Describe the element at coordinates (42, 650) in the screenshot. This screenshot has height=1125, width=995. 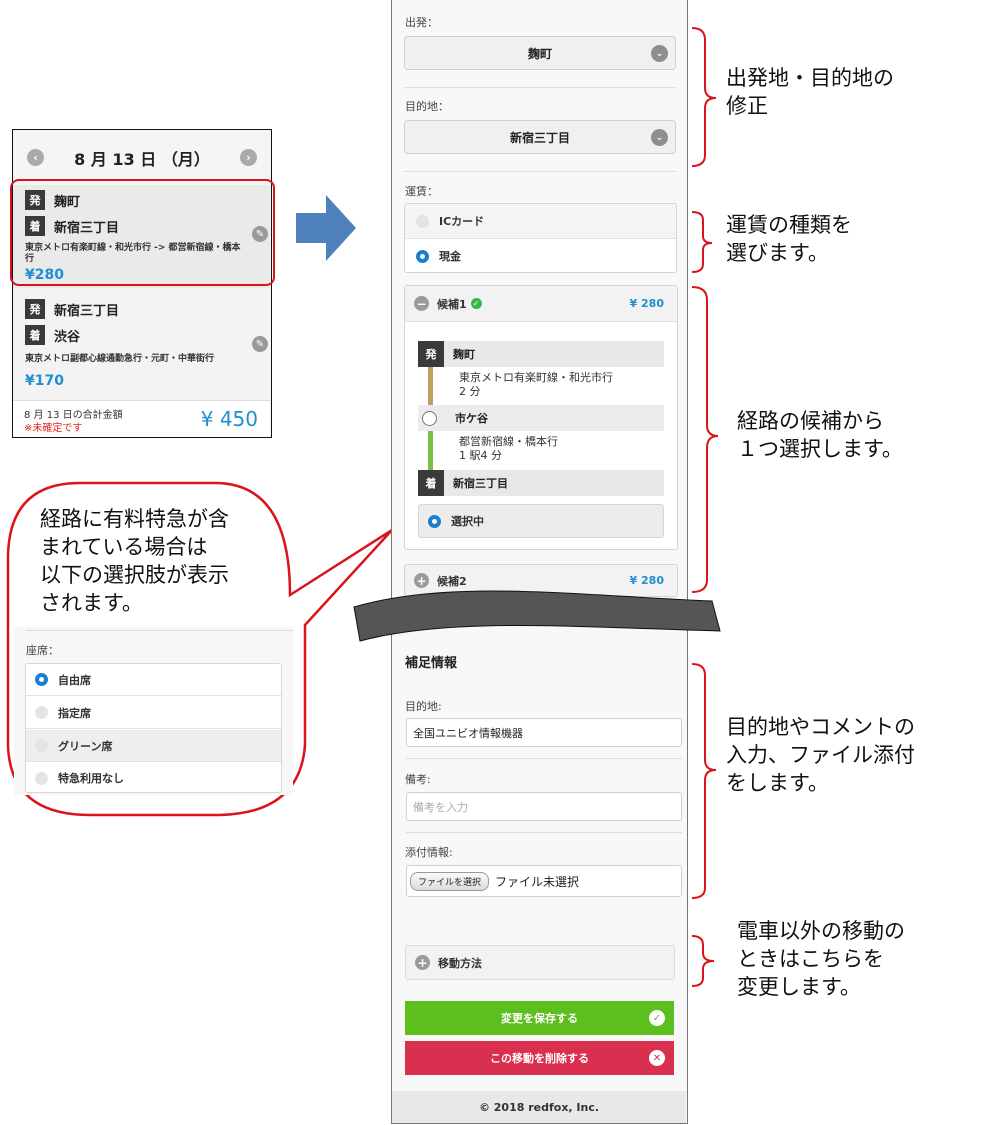
I see `seat-label: 座席：` at that location.